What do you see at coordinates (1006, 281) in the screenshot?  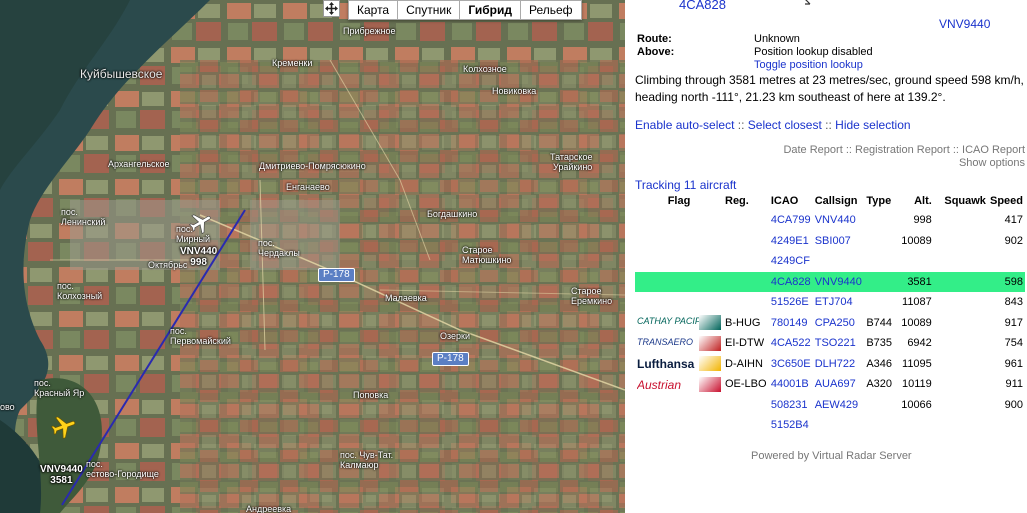 I see `cell-speed: 598` at bounding box center [1006, 281].